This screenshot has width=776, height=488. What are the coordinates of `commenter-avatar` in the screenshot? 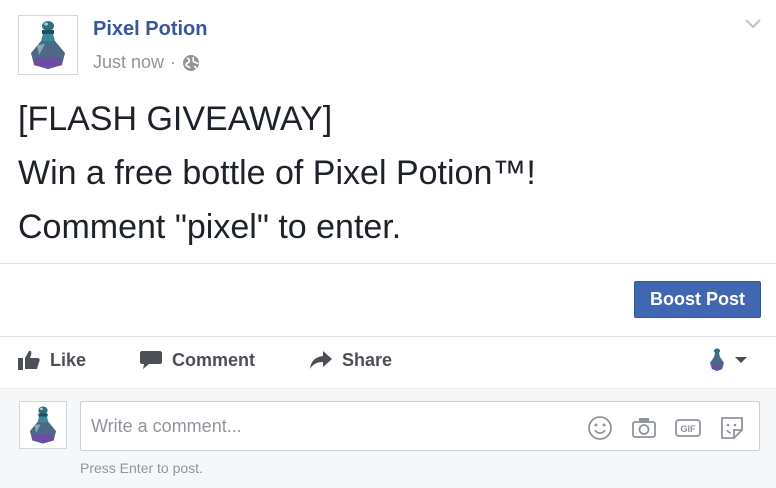 It's located at (43, 425).